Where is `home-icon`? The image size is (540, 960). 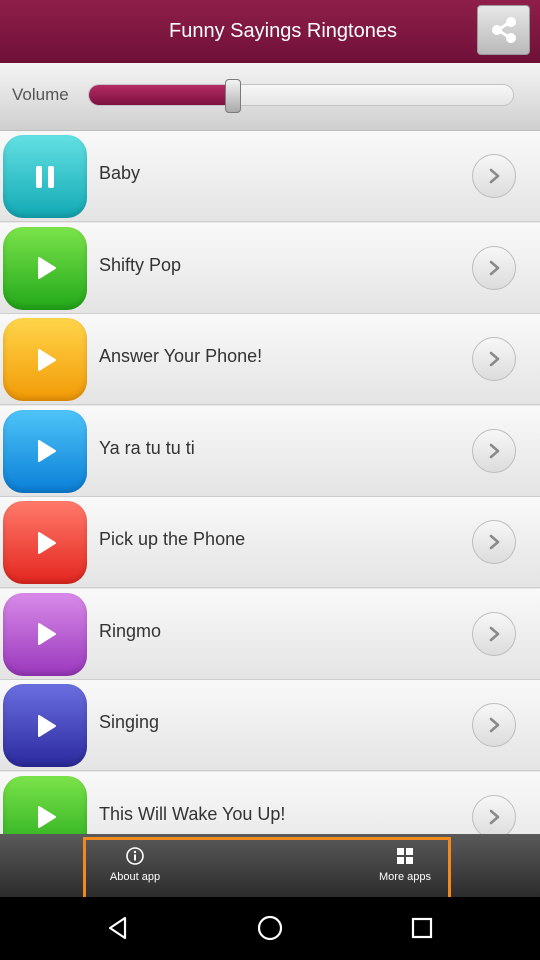
home-icon is located at coordinates (270, 928).